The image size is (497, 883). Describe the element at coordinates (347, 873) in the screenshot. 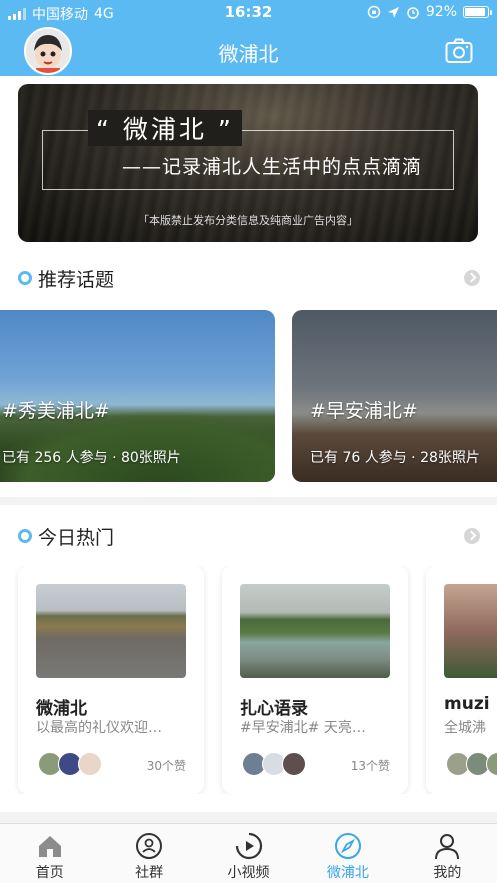

I see `tab-label: 微浦北` at that location.